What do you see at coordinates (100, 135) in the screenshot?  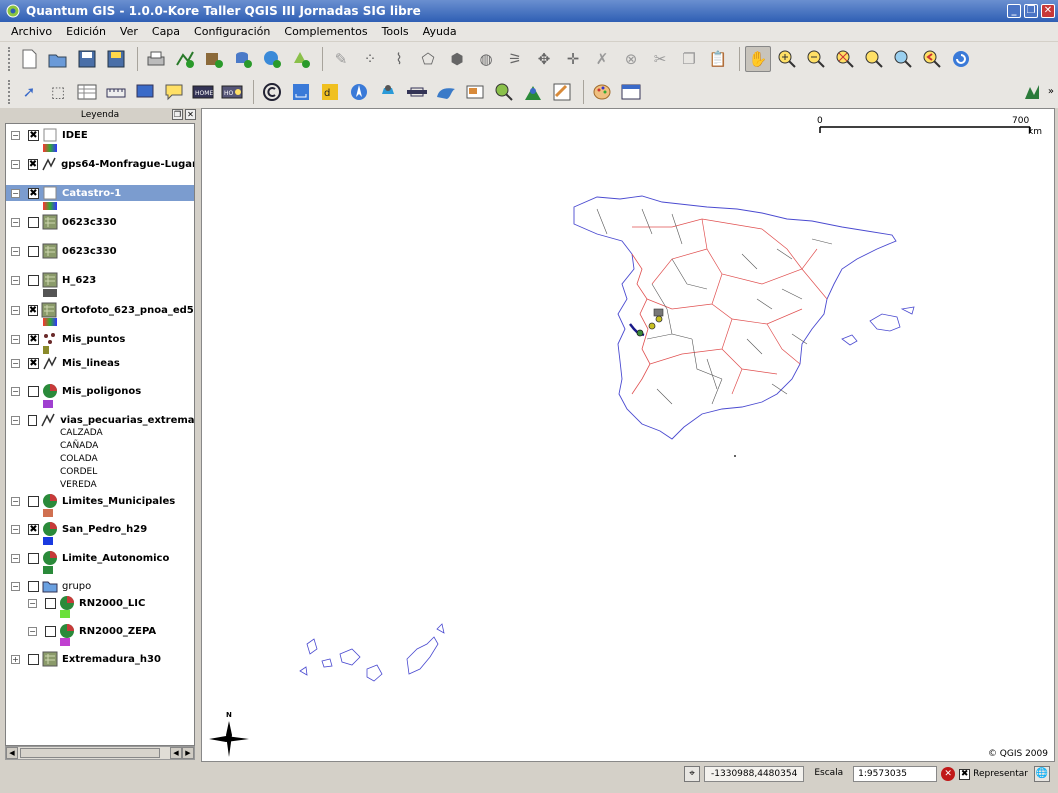 I see `legend-layer-row: − ✖ IDEE` at bounding box center [100, 135].